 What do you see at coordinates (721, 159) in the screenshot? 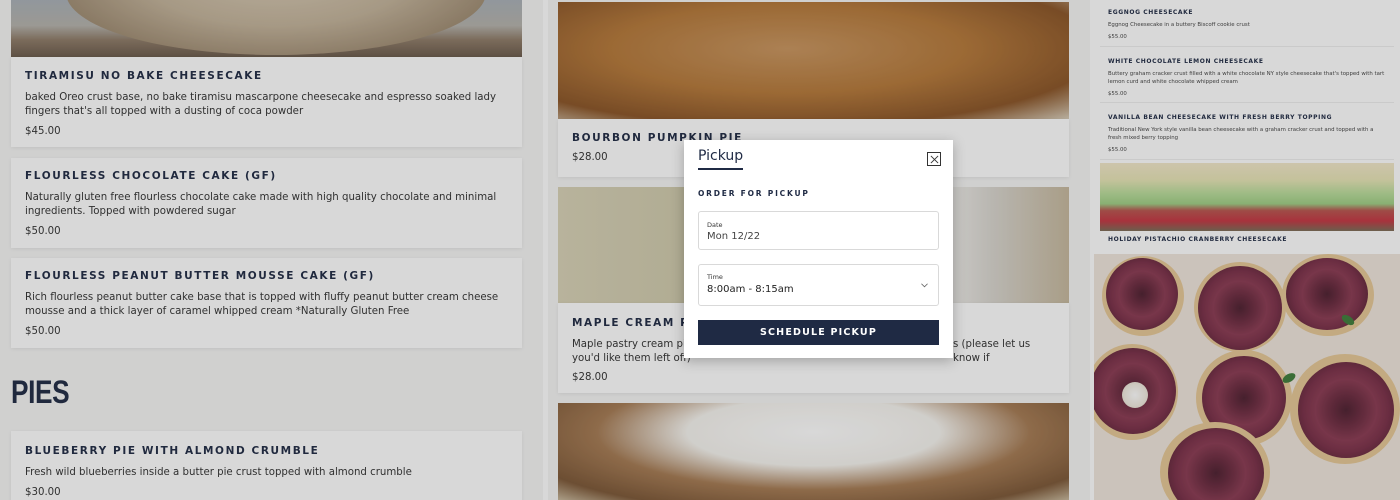
I see `modal-title: Pickup` at bounding box center [721, 159].